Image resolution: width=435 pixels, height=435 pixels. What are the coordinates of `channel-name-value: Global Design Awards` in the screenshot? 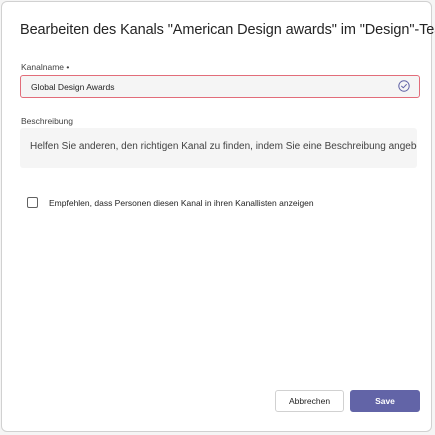 It's located at (73, 86).